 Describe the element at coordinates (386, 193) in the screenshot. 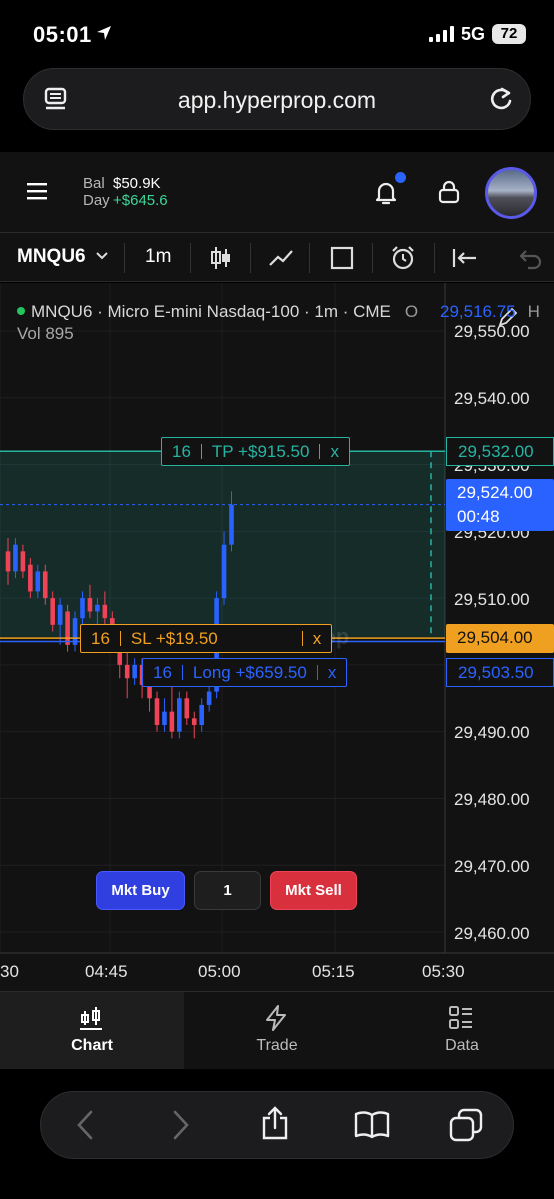

I see `bell-icon` at that location.